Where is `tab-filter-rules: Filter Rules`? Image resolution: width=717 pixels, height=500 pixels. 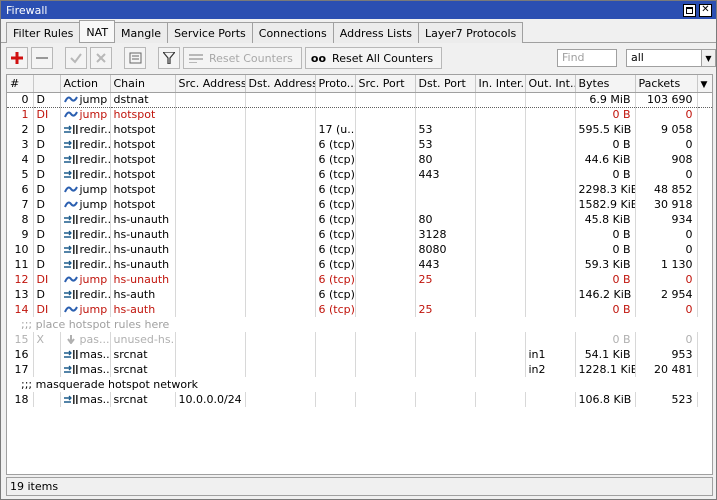 tab-filter-rules: Filter Rules is located at coordinates (43, 32).